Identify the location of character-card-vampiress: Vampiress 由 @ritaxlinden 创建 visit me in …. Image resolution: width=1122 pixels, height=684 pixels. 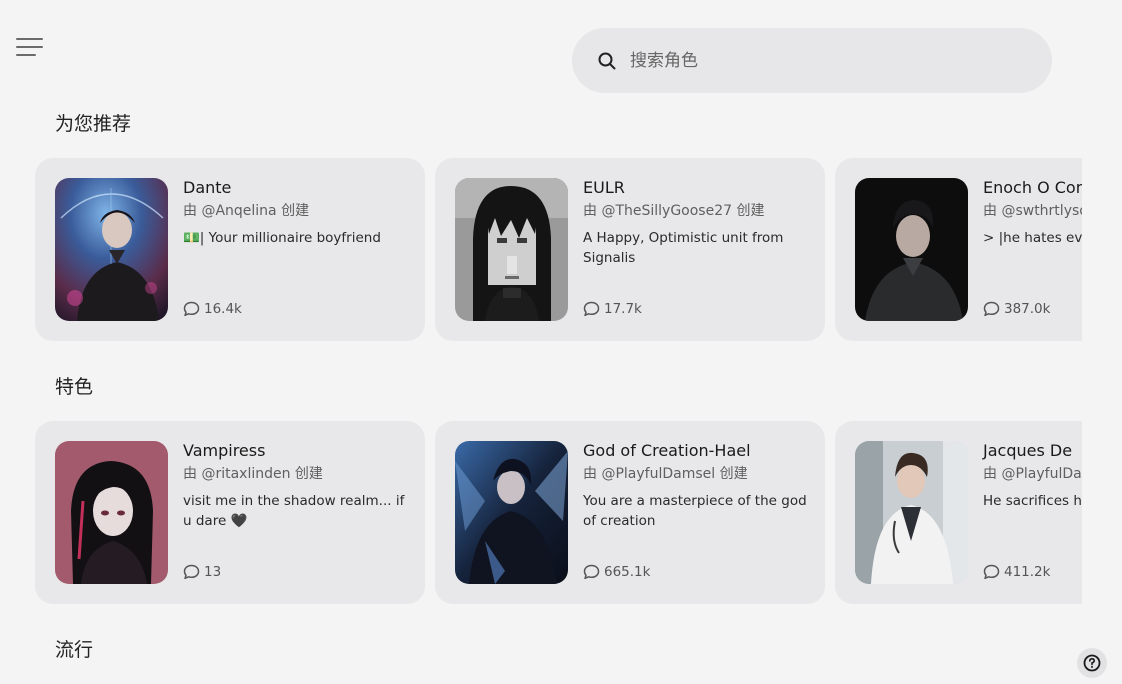
(230, 512).